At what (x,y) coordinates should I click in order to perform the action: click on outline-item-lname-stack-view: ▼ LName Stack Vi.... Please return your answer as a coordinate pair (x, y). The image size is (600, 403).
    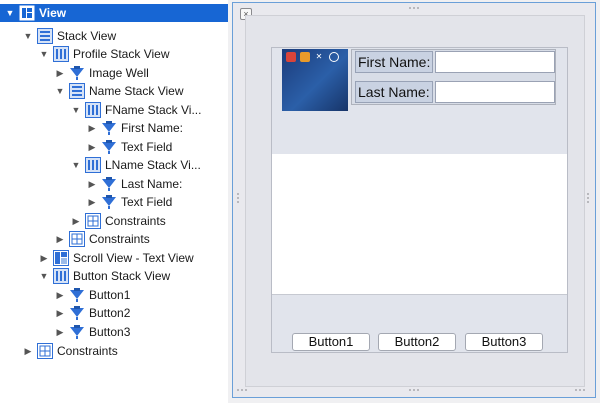
    Looking at the image, I should click on (114, 165).